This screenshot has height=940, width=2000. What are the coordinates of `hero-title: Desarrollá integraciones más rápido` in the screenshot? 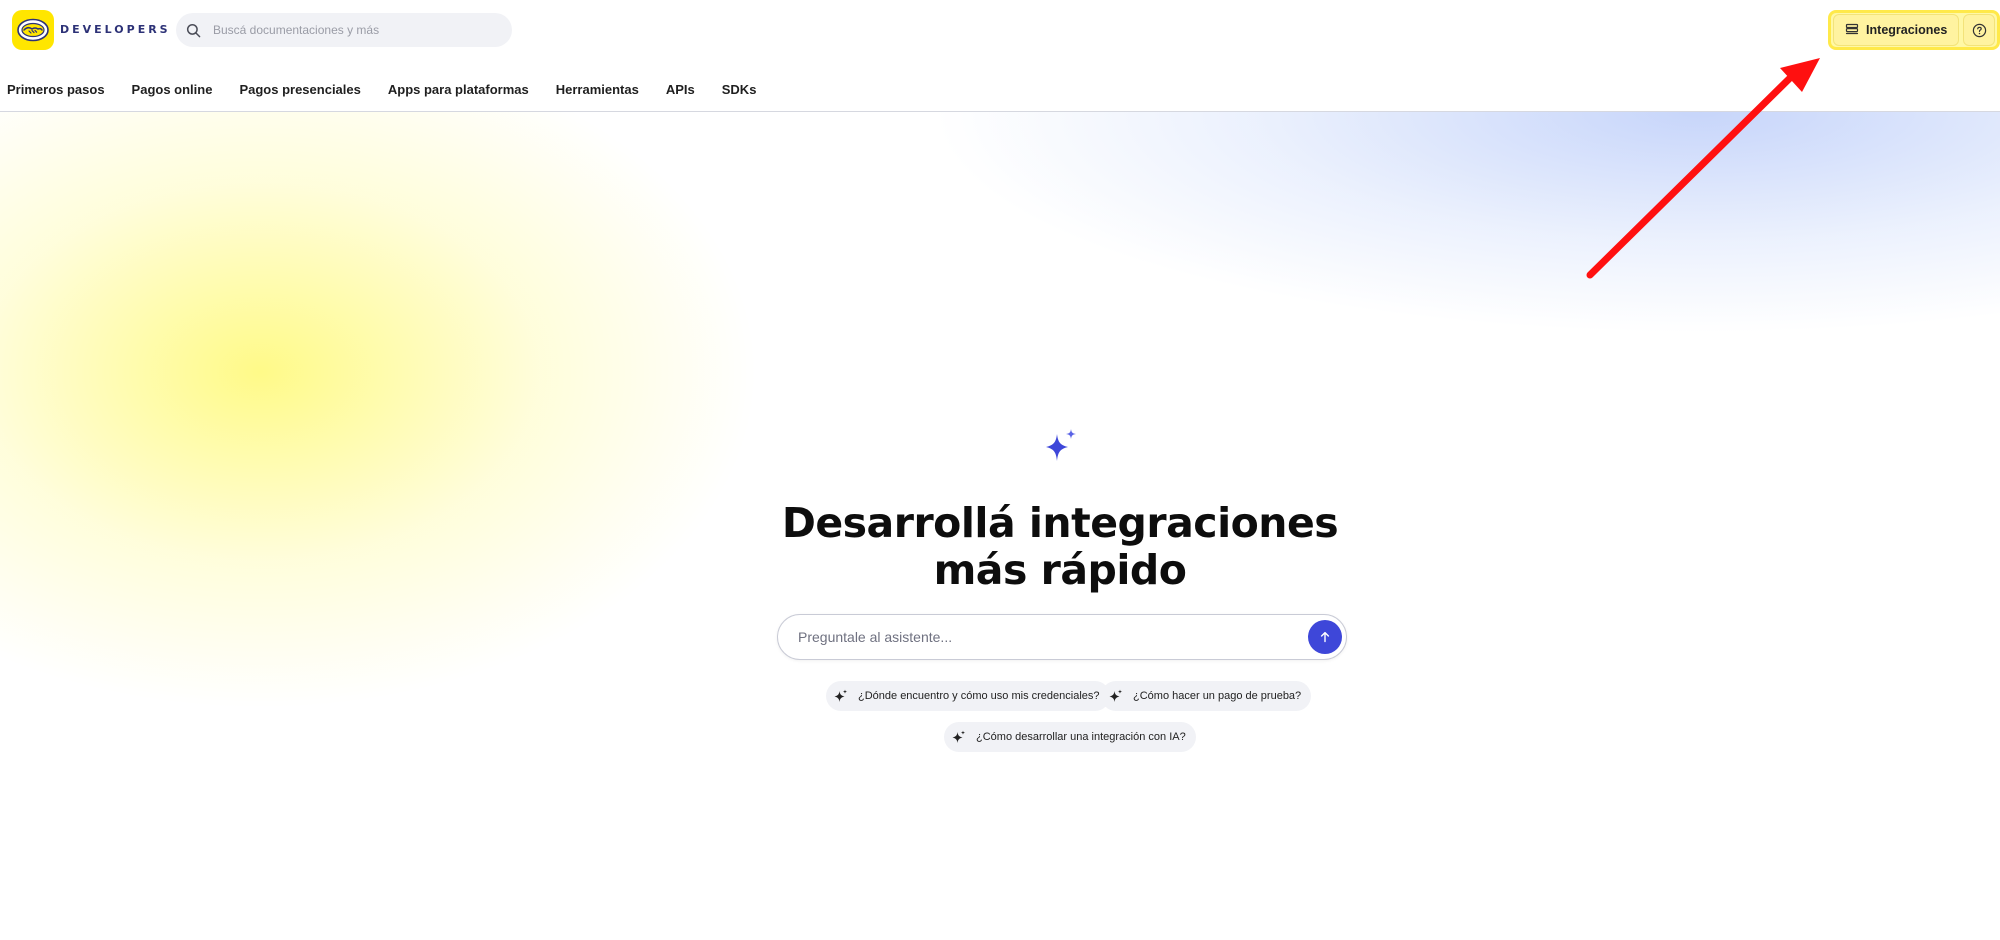 It's located at (1060, 547).